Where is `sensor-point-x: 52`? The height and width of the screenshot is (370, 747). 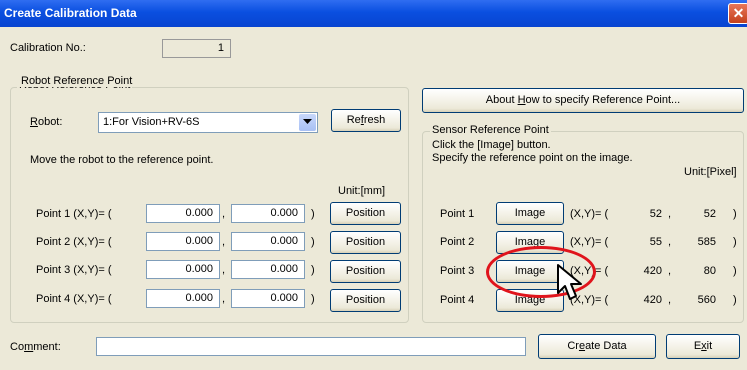
sensor-point-x: 52 is located at coordinates (655, 214).